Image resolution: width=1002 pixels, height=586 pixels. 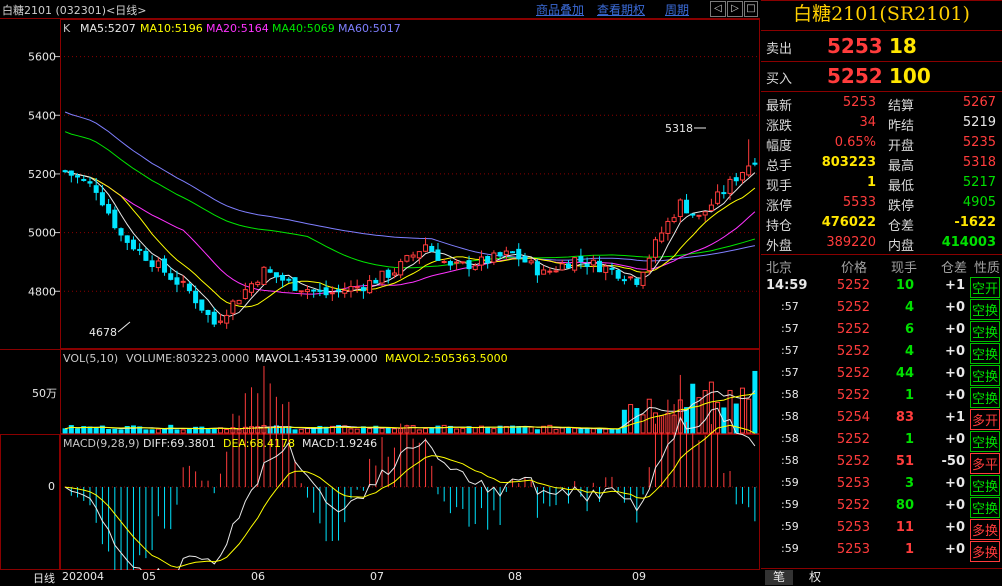 I want to click on view-options-link: 查看期权, so click(x=621, y=9).